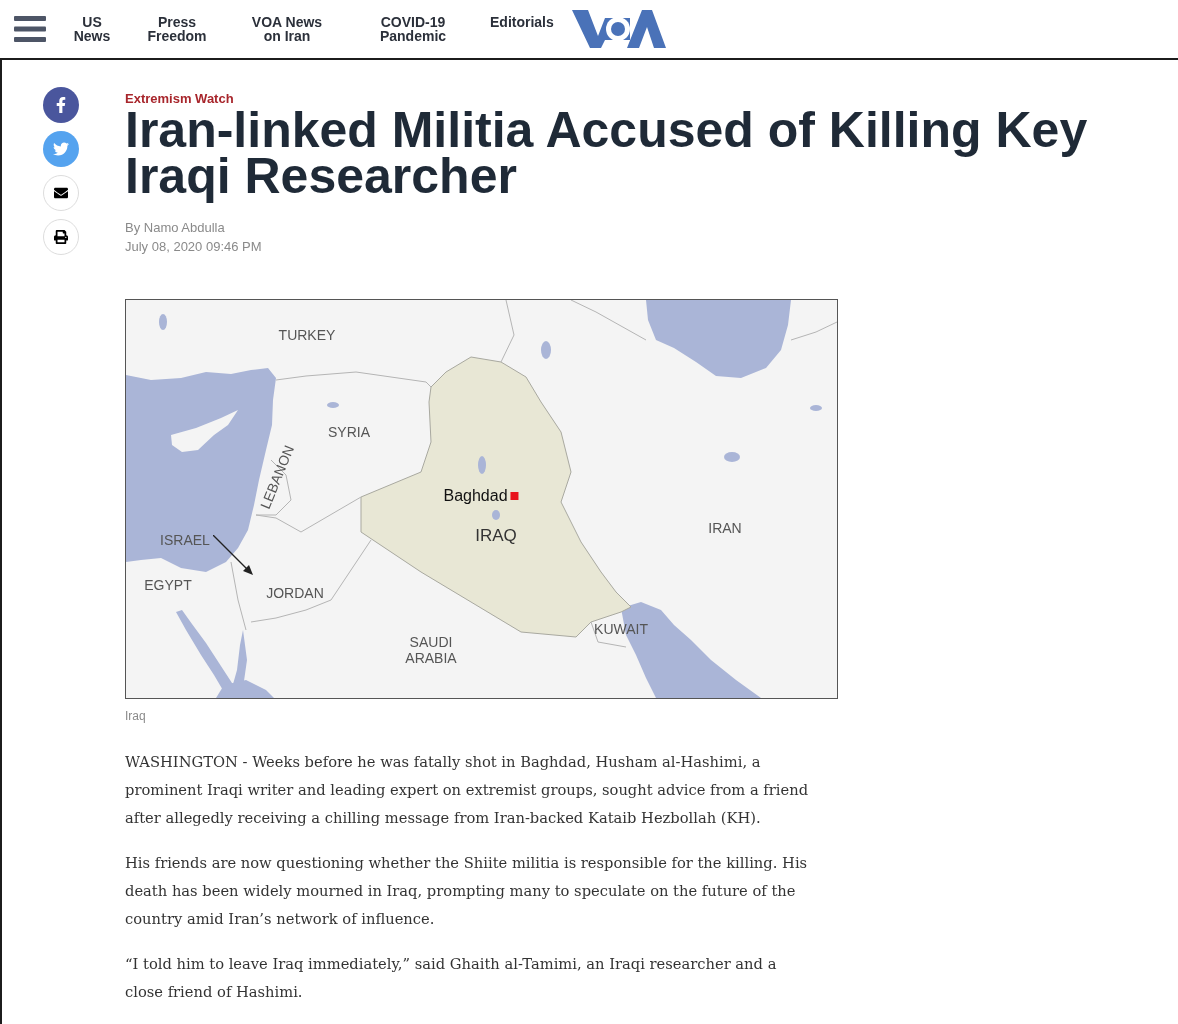 This screenshot has width=1178, height=1024. Describe the element at coordinates (349, 432) in the screenshot. I see `map-label: SYRIA` at that location.